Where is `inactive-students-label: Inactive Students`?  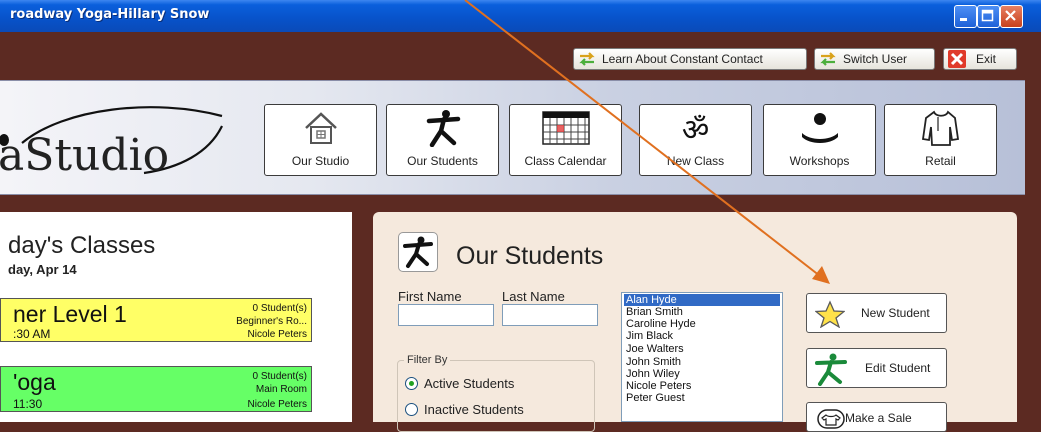
inactive-students-label: Inactive Students is located at coordinates (474, 409).